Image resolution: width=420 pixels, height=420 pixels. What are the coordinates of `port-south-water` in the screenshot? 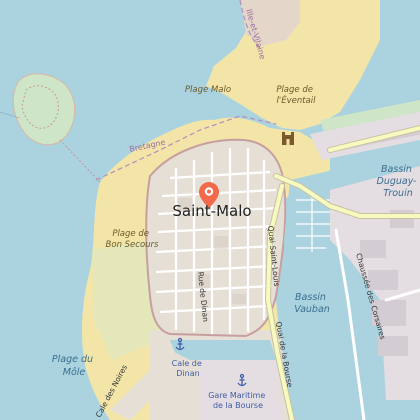 It's located at (223, 350).